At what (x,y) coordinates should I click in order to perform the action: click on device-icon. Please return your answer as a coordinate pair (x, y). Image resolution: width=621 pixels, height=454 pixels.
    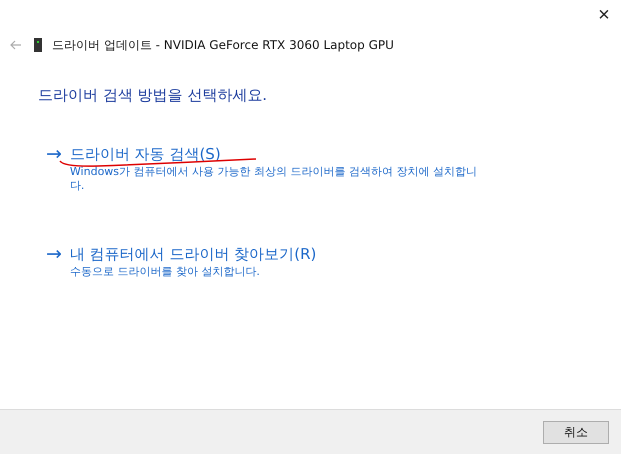
    Looking at the image, I should click on (38, 45).